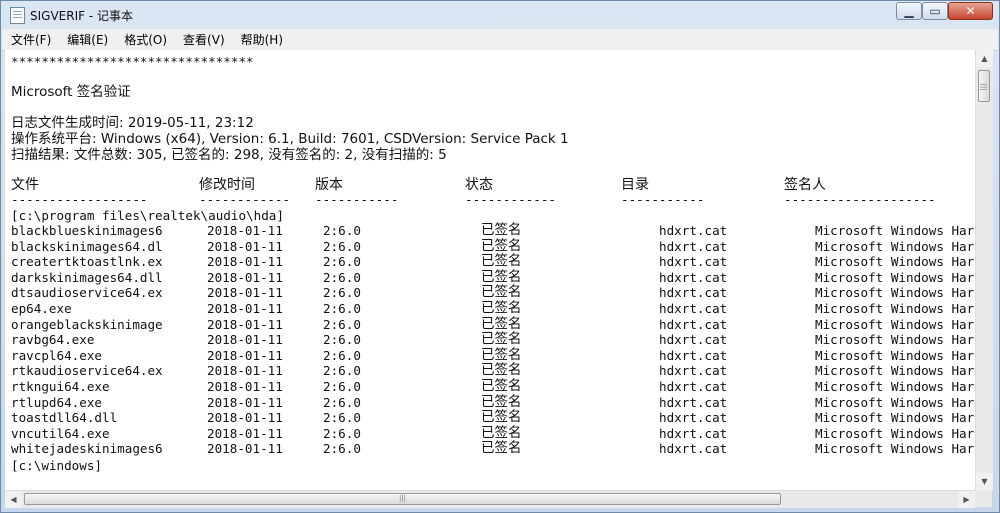 Image resolution: width=1000 pixels, height=513 pixels. Describe the element at coordinates (966, 499) in the screenshot. I see `scroll-right-arrow-icon: ▶` at that location.